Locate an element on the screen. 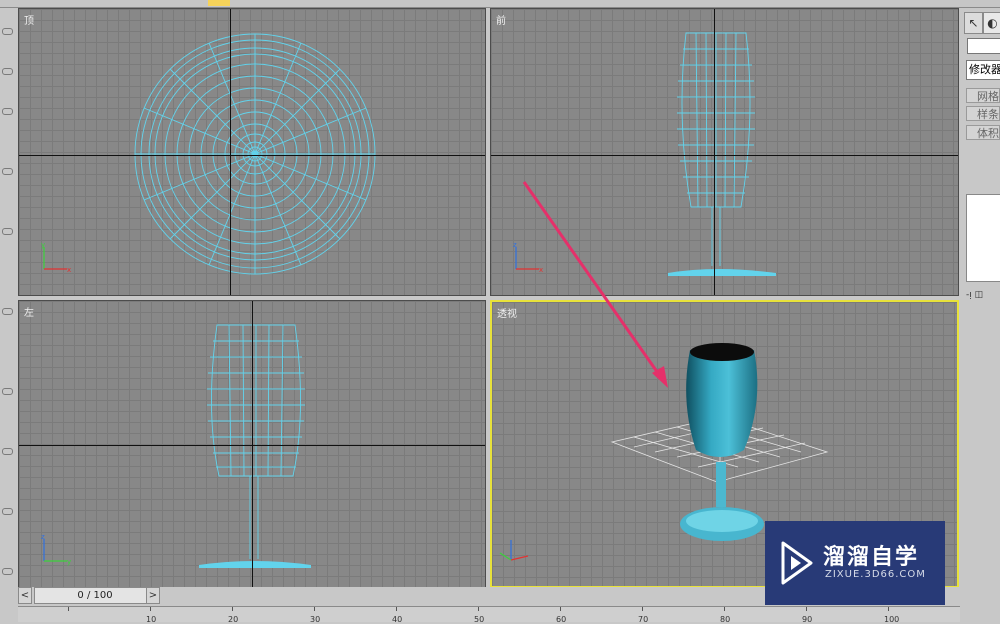  modify-tab-icon: ◐ is located at coordinates (991, 23).